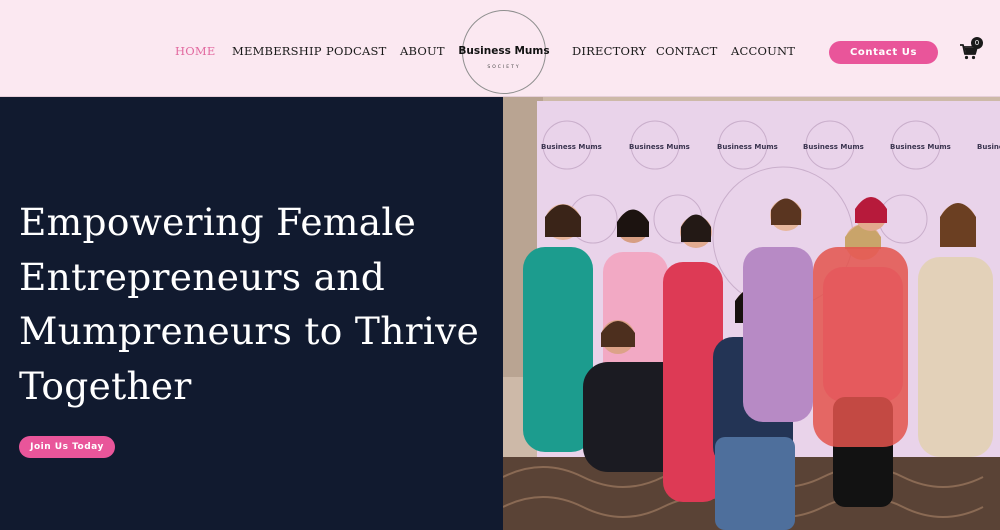 This screenshot has width=1000, height=530. What do you see at coordinates (67, 447) in the screenshot?
I see `join-us-button: Join Us Today` at bounding box center [67, 447].